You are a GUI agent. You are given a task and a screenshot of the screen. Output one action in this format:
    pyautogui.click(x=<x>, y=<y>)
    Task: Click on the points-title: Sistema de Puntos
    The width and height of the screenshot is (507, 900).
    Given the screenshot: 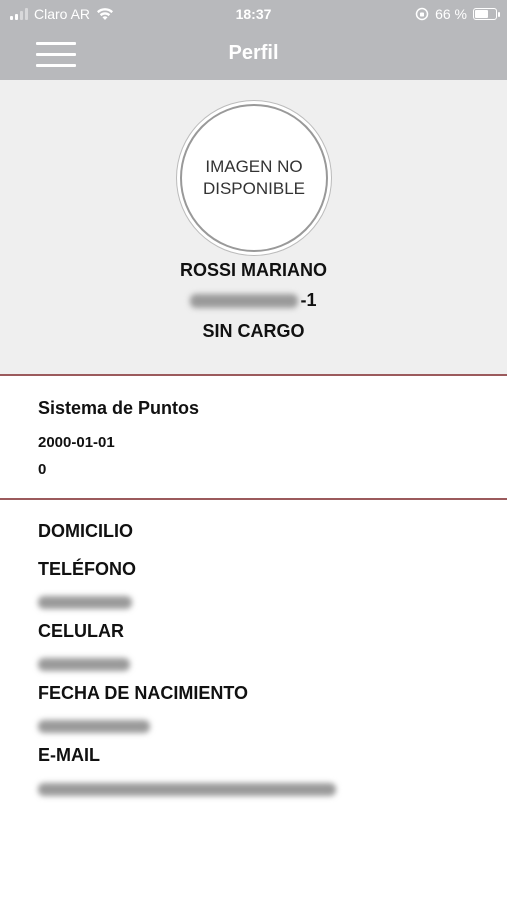 What is the action you would take?
    pyautogui.click(x=119, y=408)
    